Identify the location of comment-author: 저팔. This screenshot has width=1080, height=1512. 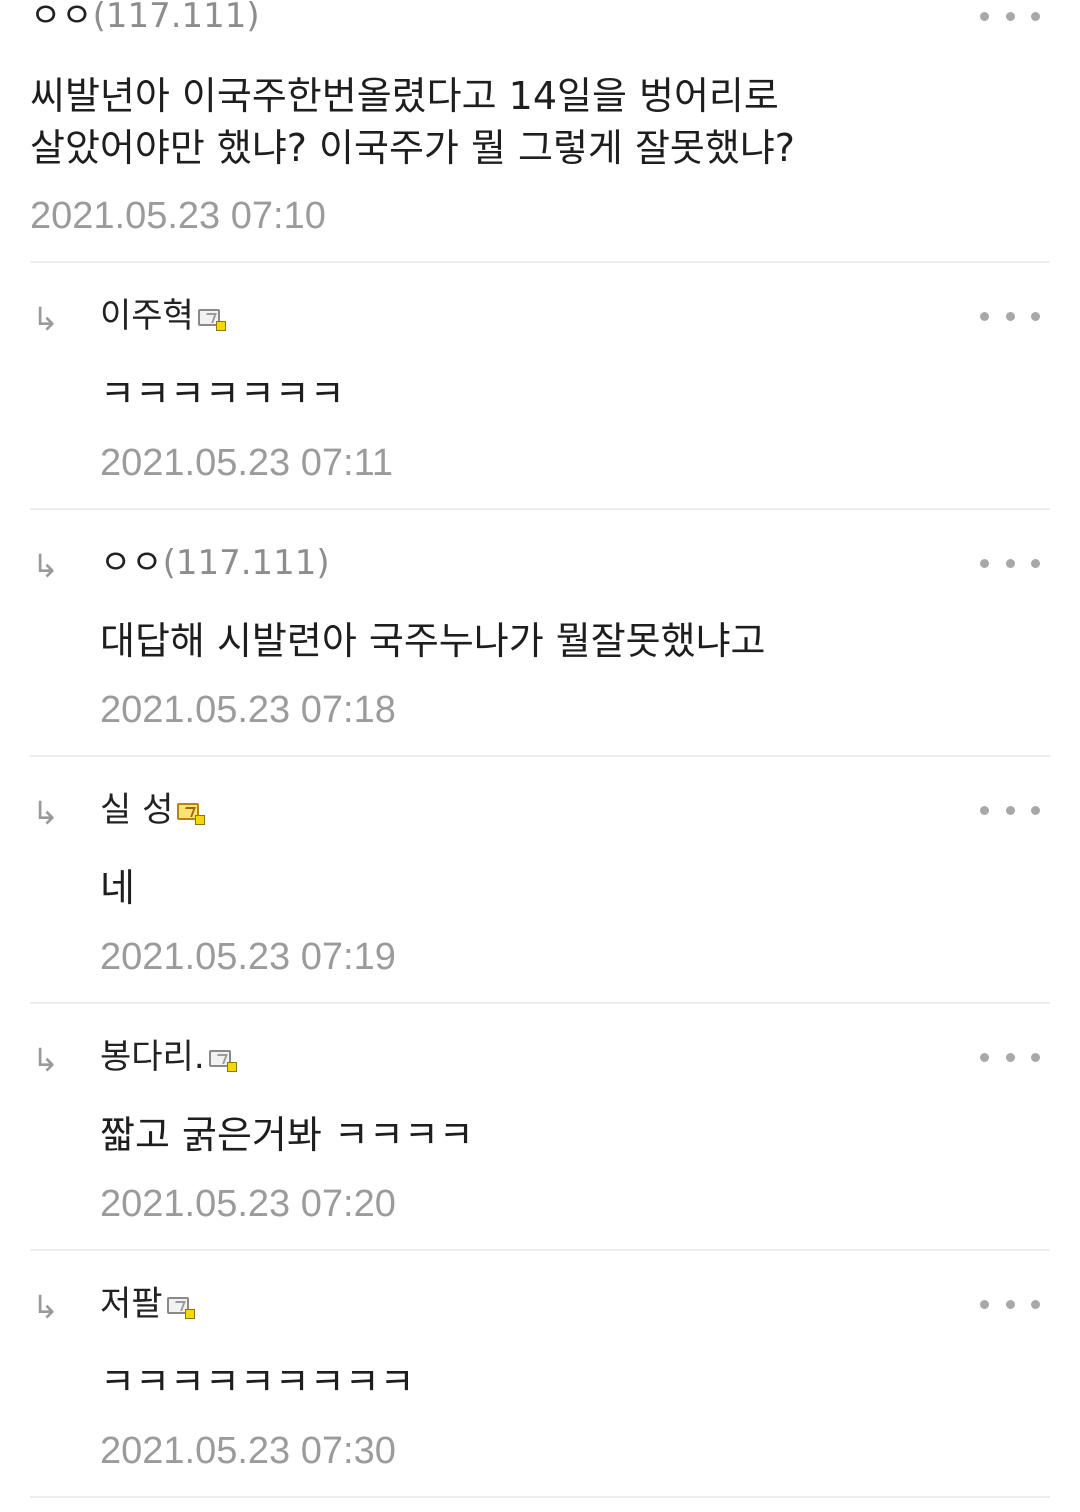
(147, 1304).